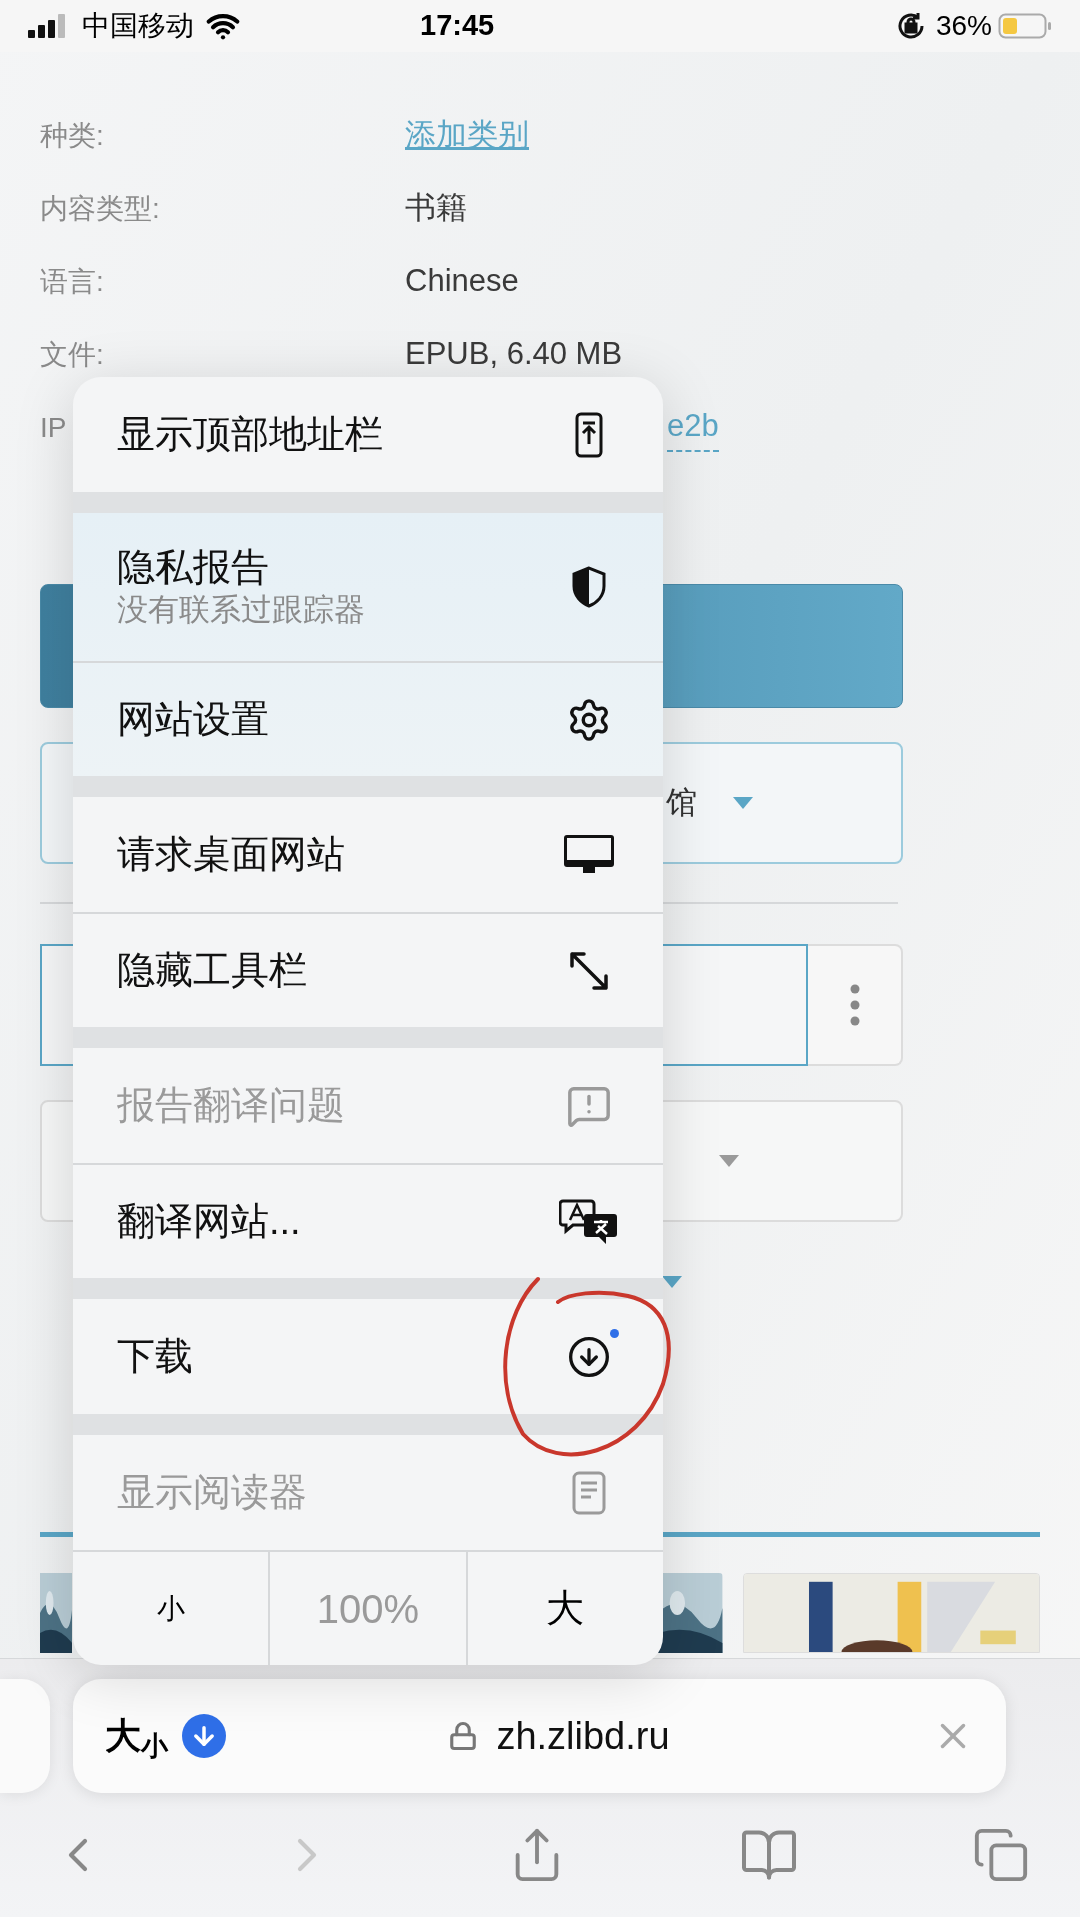  Describe the element at coordinates (589, 854) in the screenshot. I see `monitor-icon` at that location.